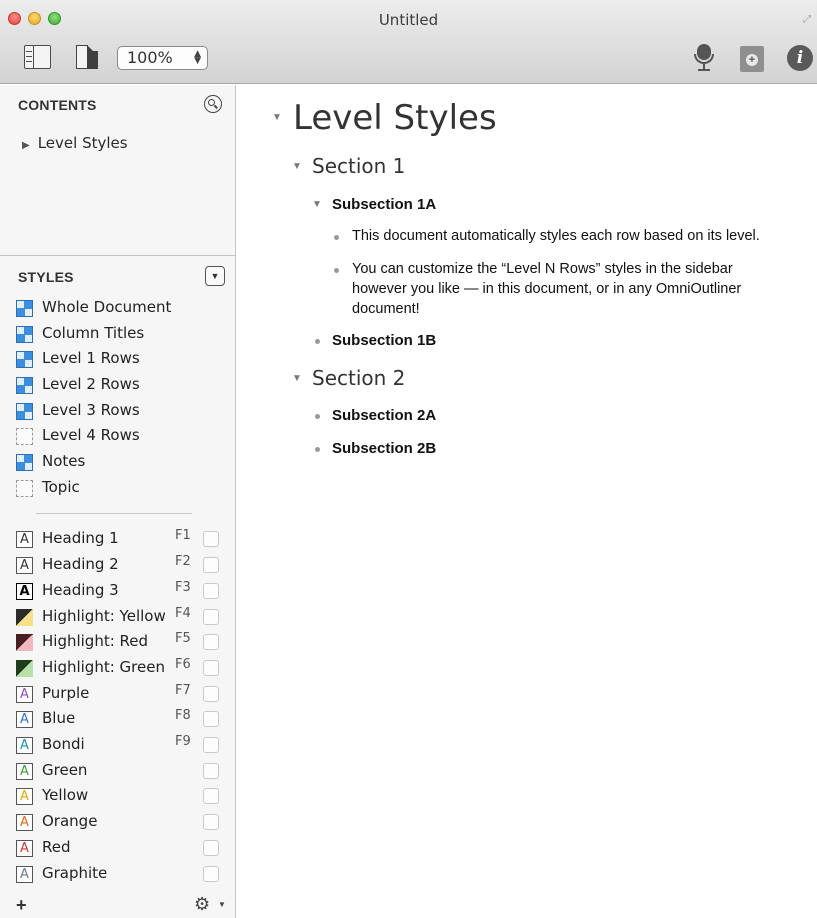 The width and height of the screenshot is (817, 918). Describe the element at coordinates (65, 795) in the screenshot. I see `style-label: Yellow` at that location.